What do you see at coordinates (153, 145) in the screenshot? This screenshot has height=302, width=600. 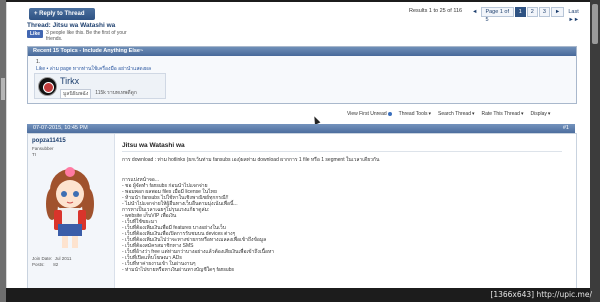 I see `post-title: Jitsu wa Watashi wa` at bounding box center [153, 145].